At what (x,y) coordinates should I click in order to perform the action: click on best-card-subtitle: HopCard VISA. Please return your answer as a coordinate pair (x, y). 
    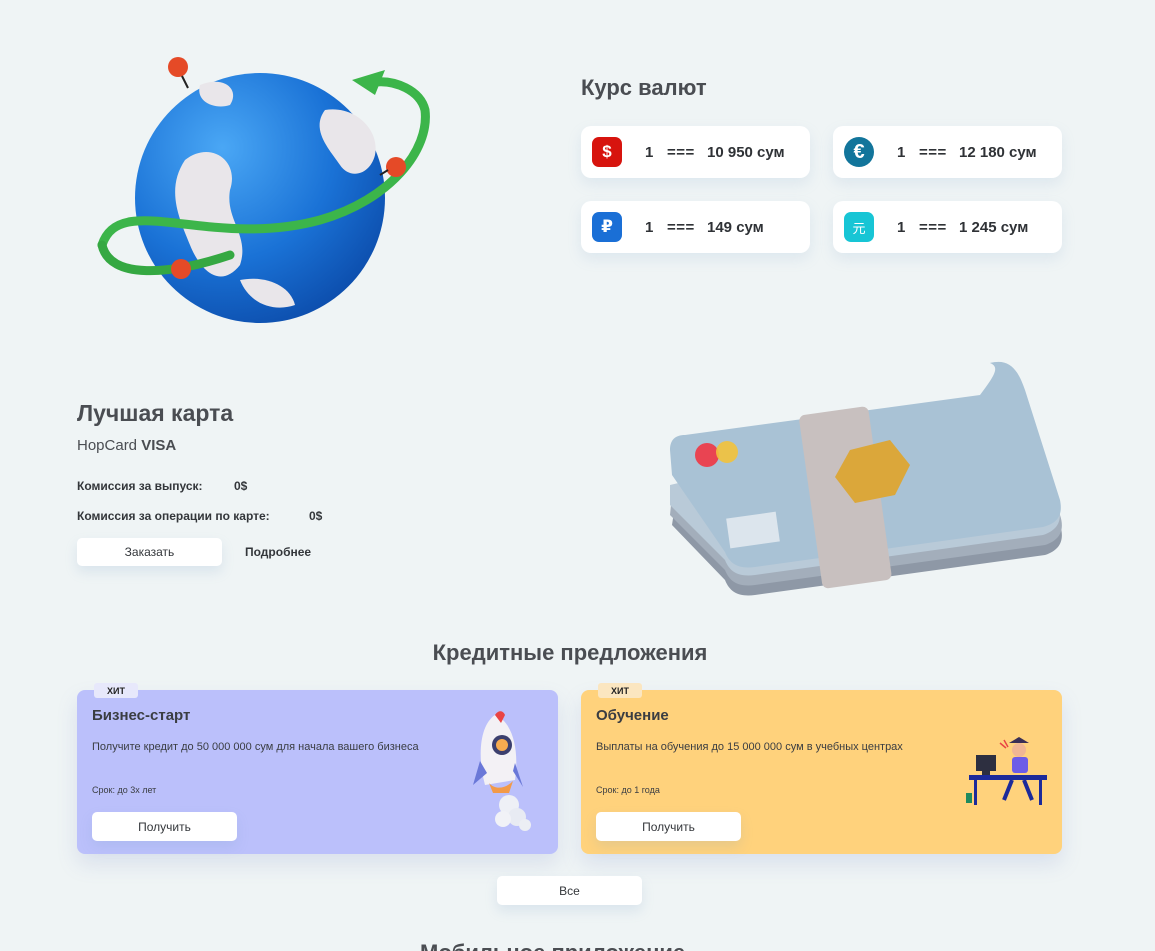
    Looking at the image, I should click on (126, 445).